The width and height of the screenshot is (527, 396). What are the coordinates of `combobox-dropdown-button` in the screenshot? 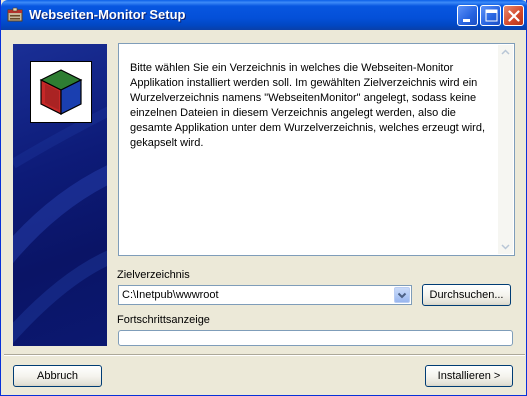 It's located at (402, 295).